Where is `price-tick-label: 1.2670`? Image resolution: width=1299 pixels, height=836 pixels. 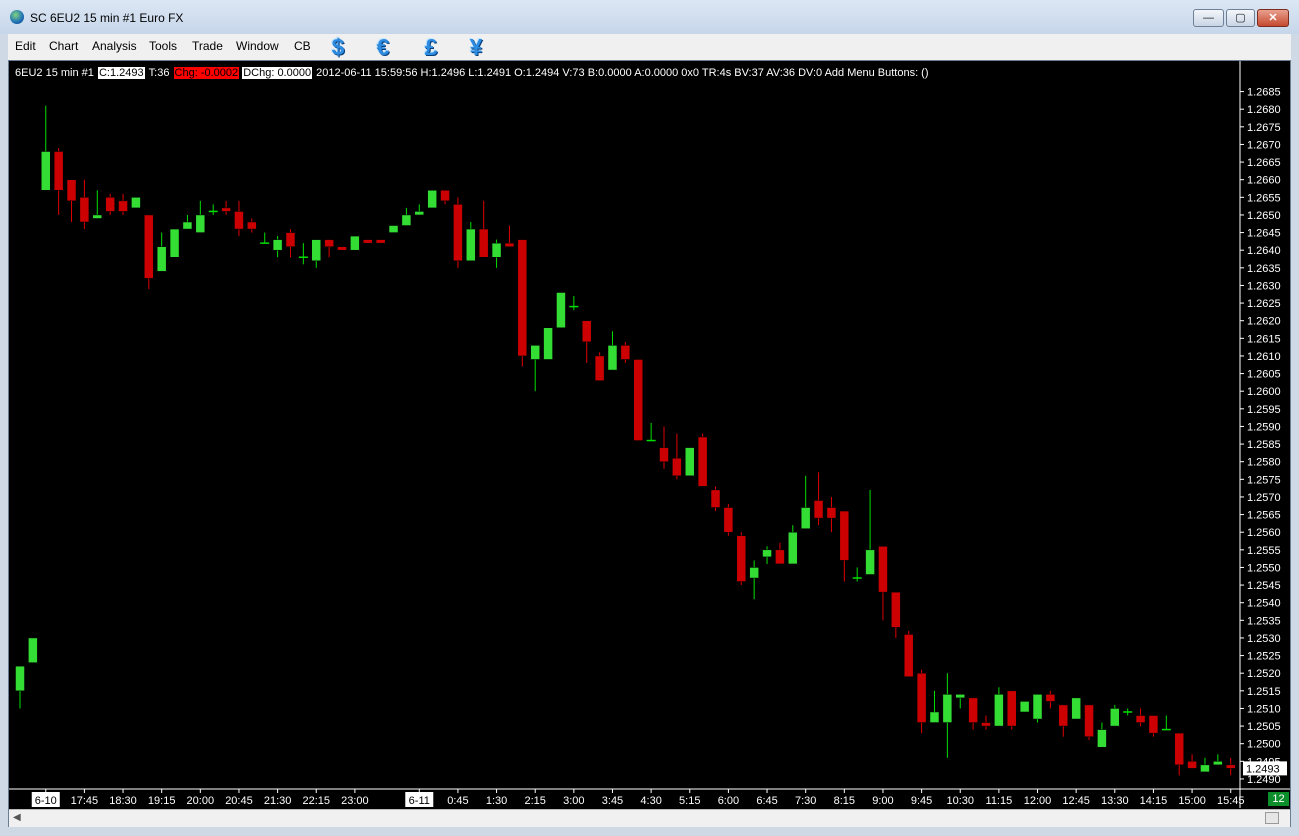 price-tick-label: 1.2670 is located at coordinates (1264, 145).